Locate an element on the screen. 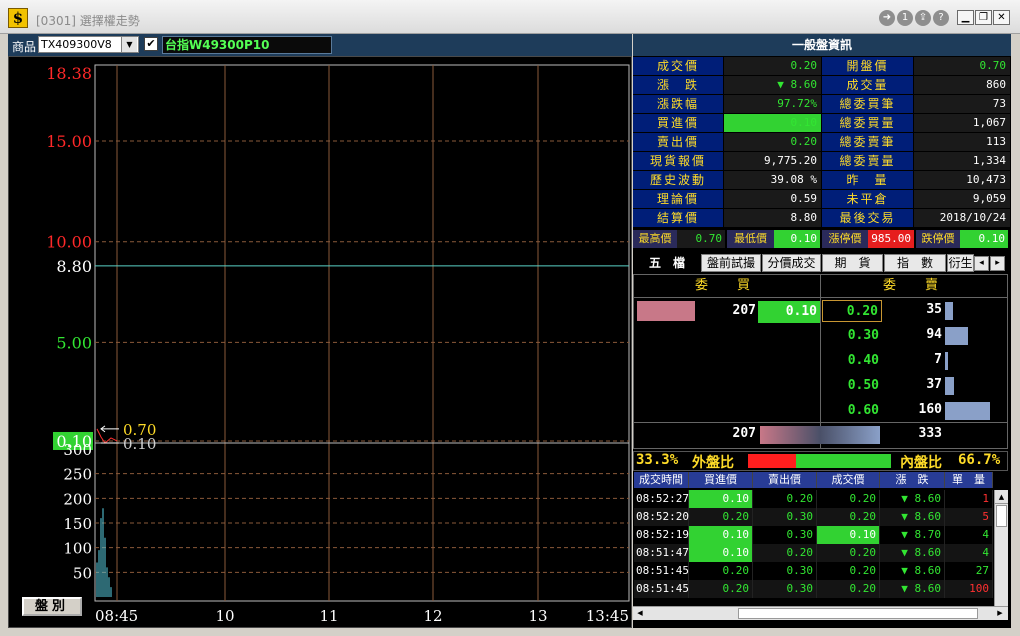  app-logo-icon: $ is located at coordinates (18, 18).